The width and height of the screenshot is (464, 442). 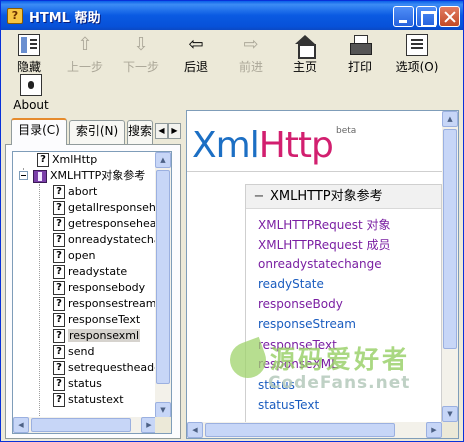 I want to click on options-button: 选项(O), so click(x=417, y=52).